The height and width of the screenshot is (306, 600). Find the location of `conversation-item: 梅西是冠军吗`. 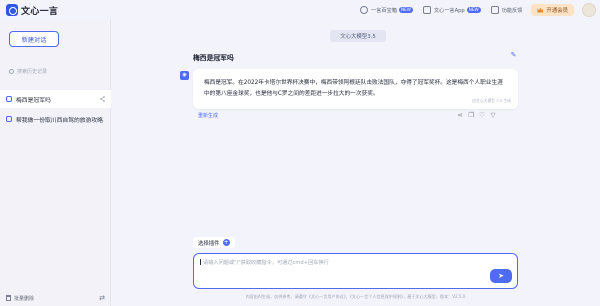

conversation-item: 梅西是冠军吗 is located at coordinates (55, 99).